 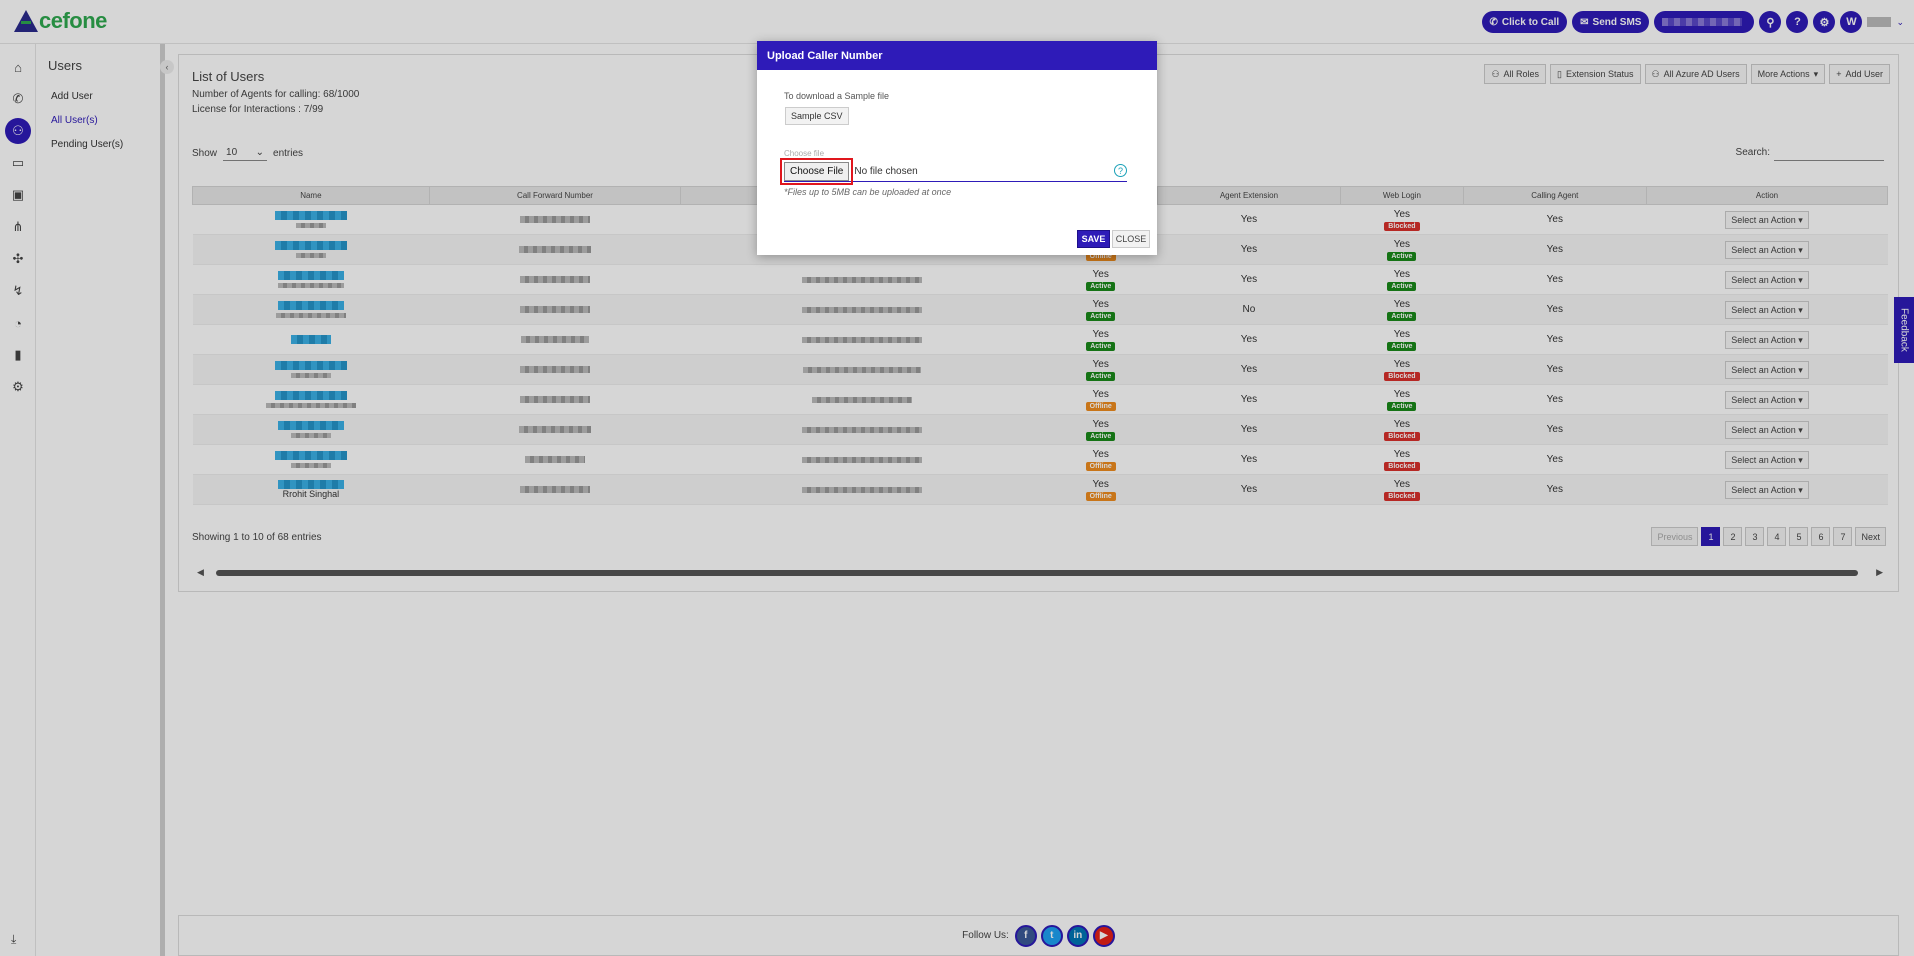 What do you see at coordinates (953, 171) in the screenshot?
I see `file-input: Choose File No file chosen ?` at bounding box center [953, 171].